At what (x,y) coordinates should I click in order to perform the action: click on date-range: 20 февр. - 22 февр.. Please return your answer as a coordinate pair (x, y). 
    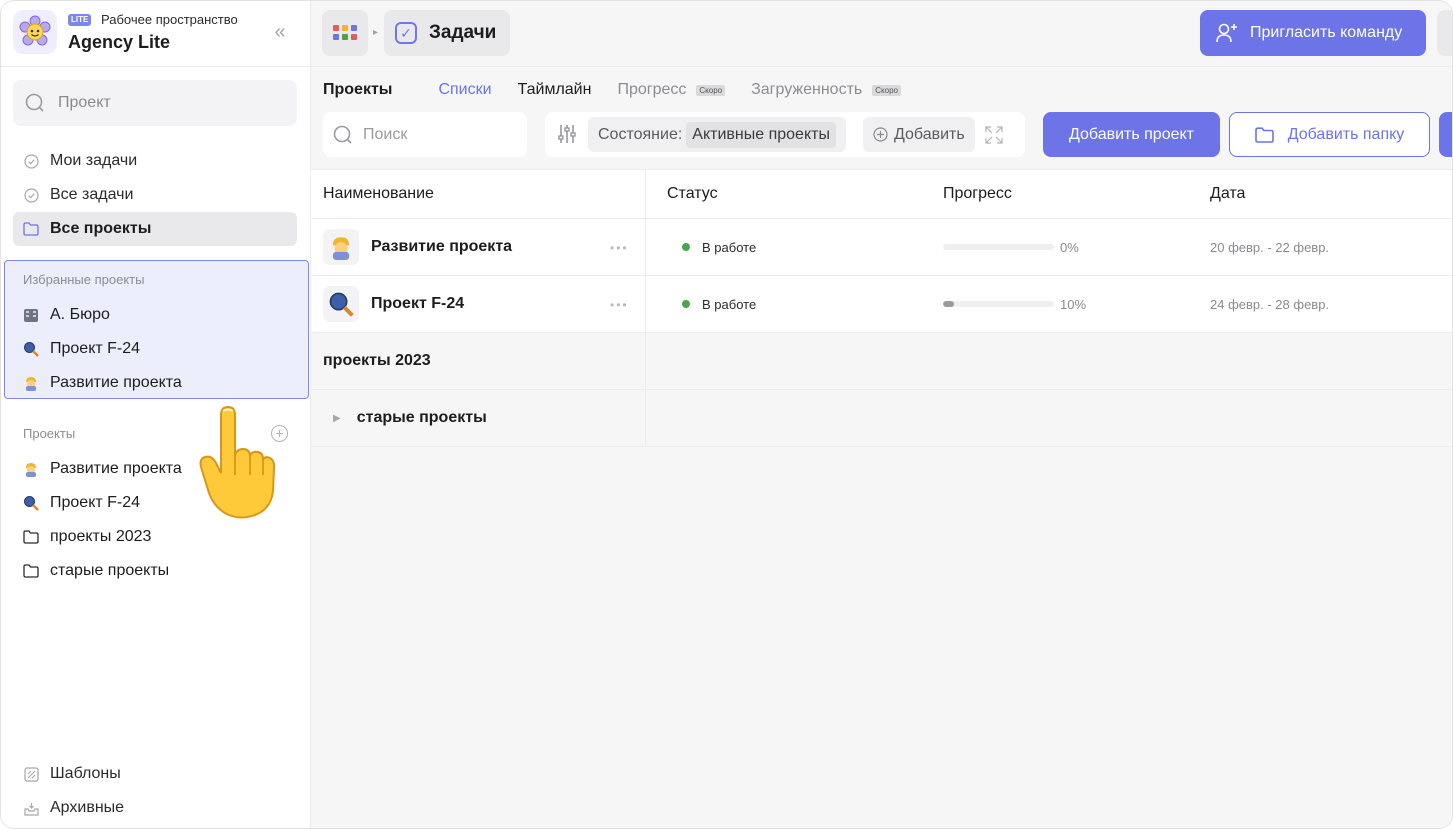
    Looking at the image, I should click on (1270, 247).